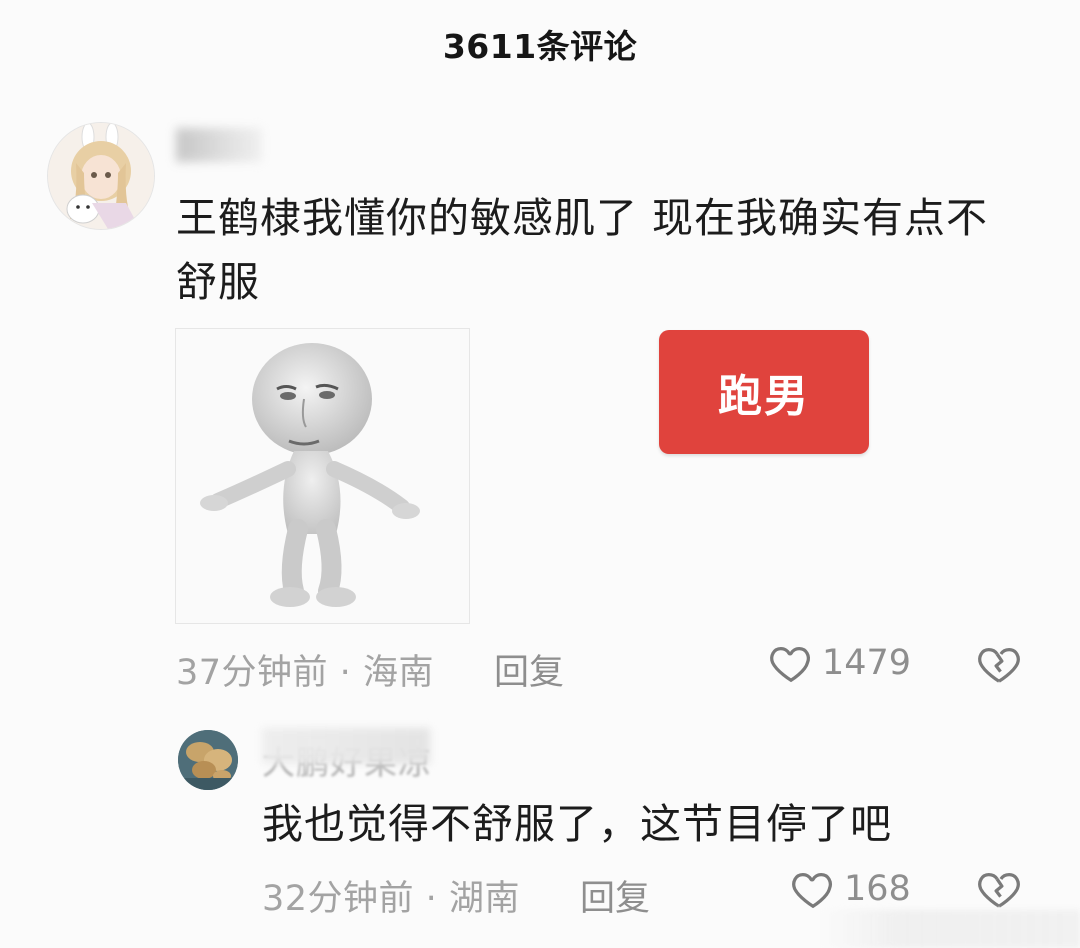 Image resolution: width=1080 pixels, height=948 pixels. I want to click on comment-meta: 37分钟前 · 海南, so click(305, 669).